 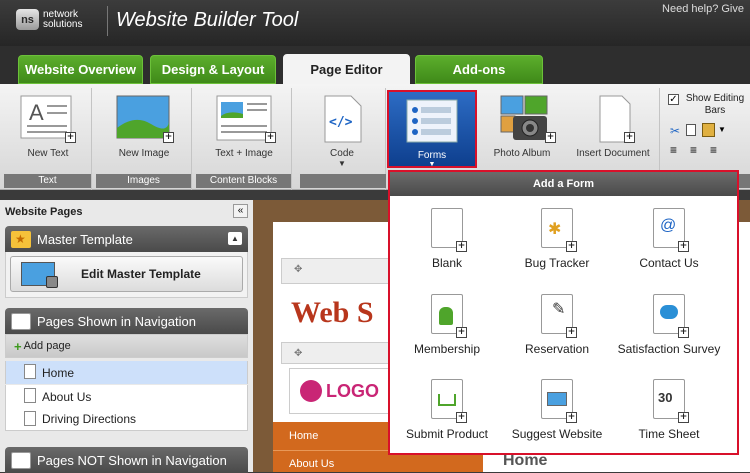 What do you see at coordinates (235, 238) in the screenshot?
I see `collapse-panel-icon: ▲` at bounding box center [235, 238].